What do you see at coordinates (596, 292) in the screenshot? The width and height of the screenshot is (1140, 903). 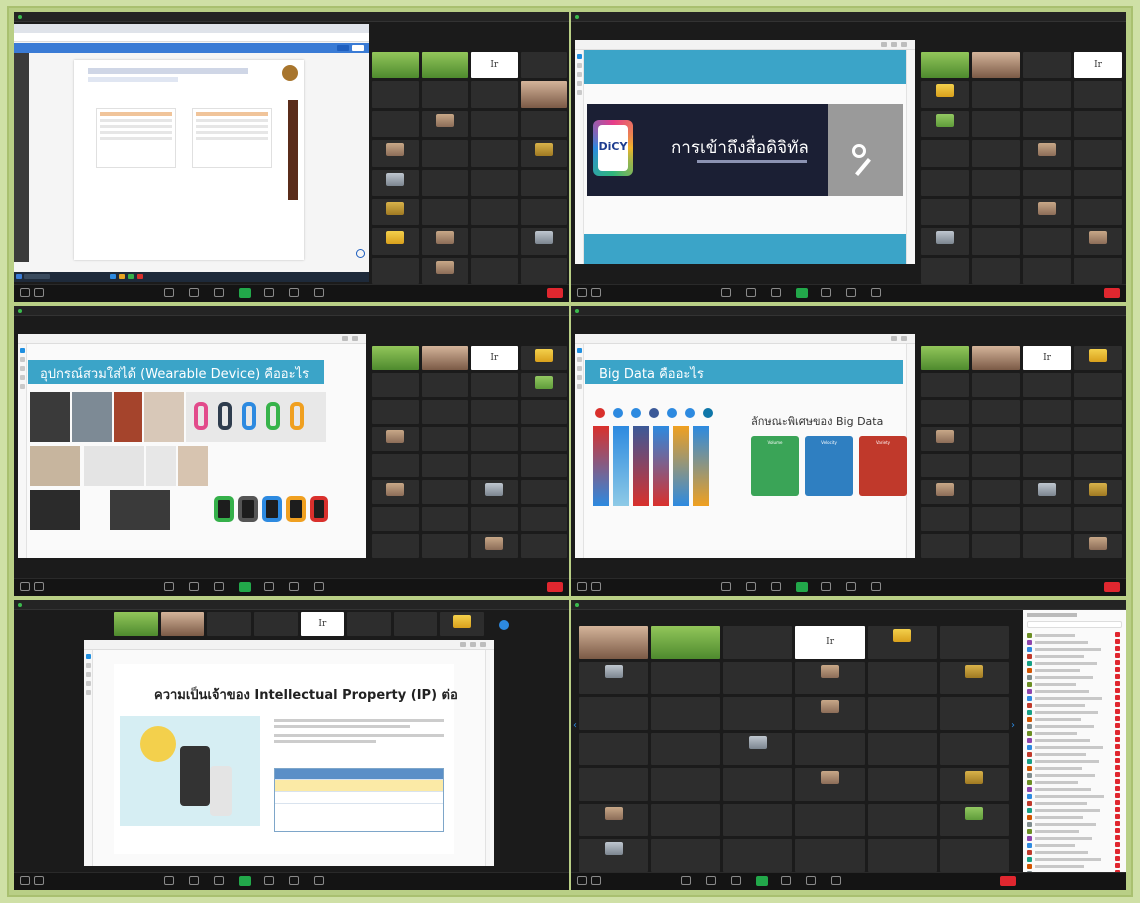 I see `video-icon` at bounding box center [596, 292].